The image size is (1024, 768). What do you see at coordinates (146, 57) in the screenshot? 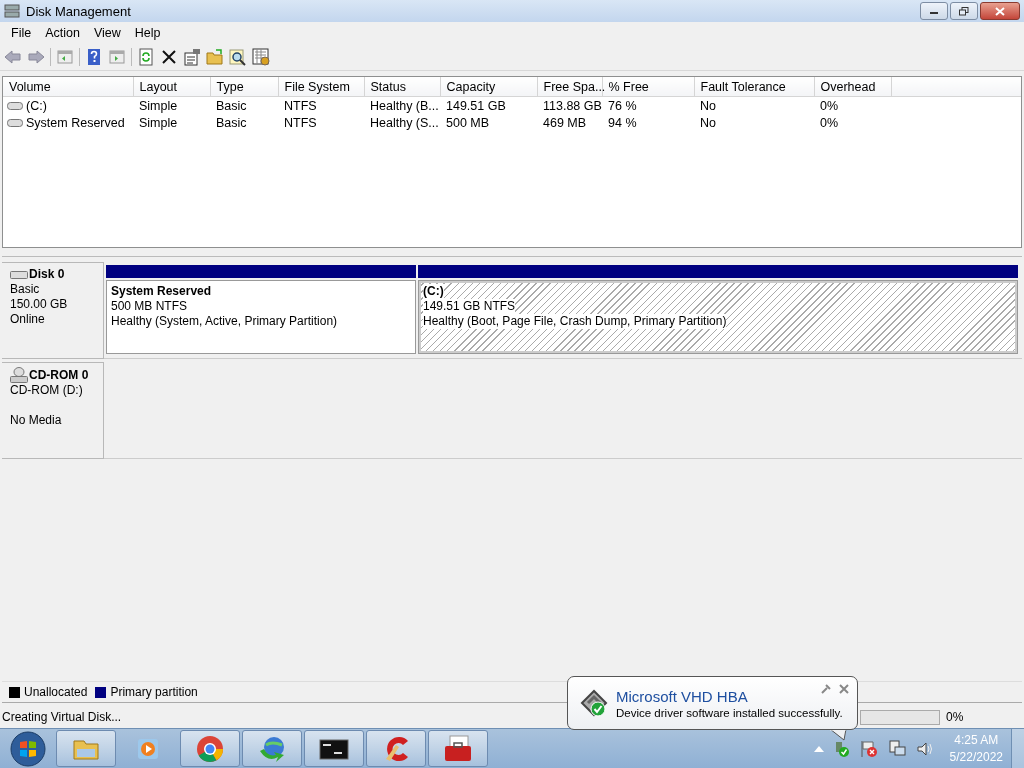
I see `refresh-icon` at bounding box center [146, 57].